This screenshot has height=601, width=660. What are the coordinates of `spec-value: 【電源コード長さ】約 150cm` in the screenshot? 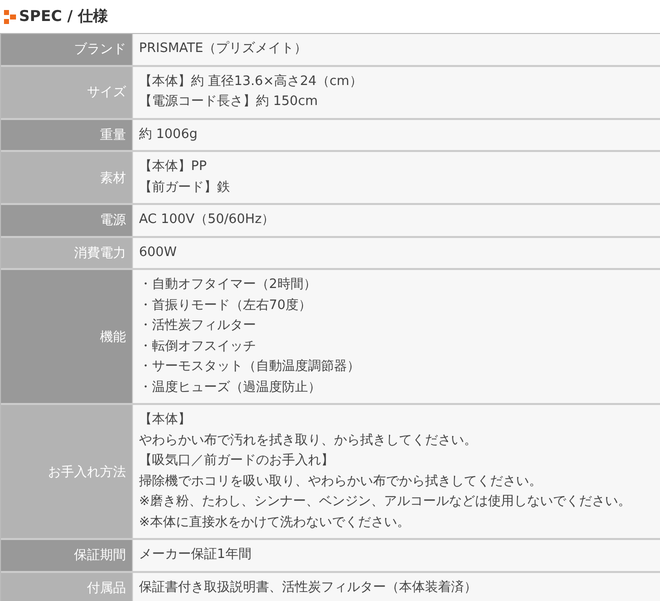 It's located at (229, 102).